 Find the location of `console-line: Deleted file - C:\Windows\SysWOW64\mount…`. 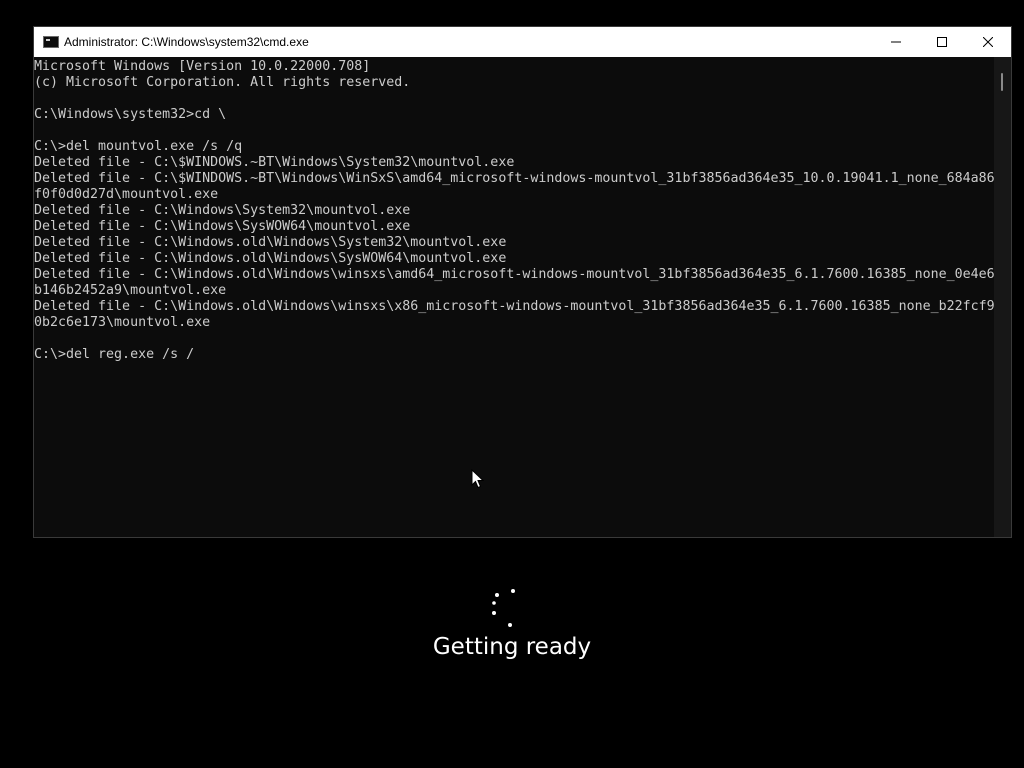

console-line: Deleted file - C:\Windows\SysWOW64\mount… is located at coordinates (222, 226).